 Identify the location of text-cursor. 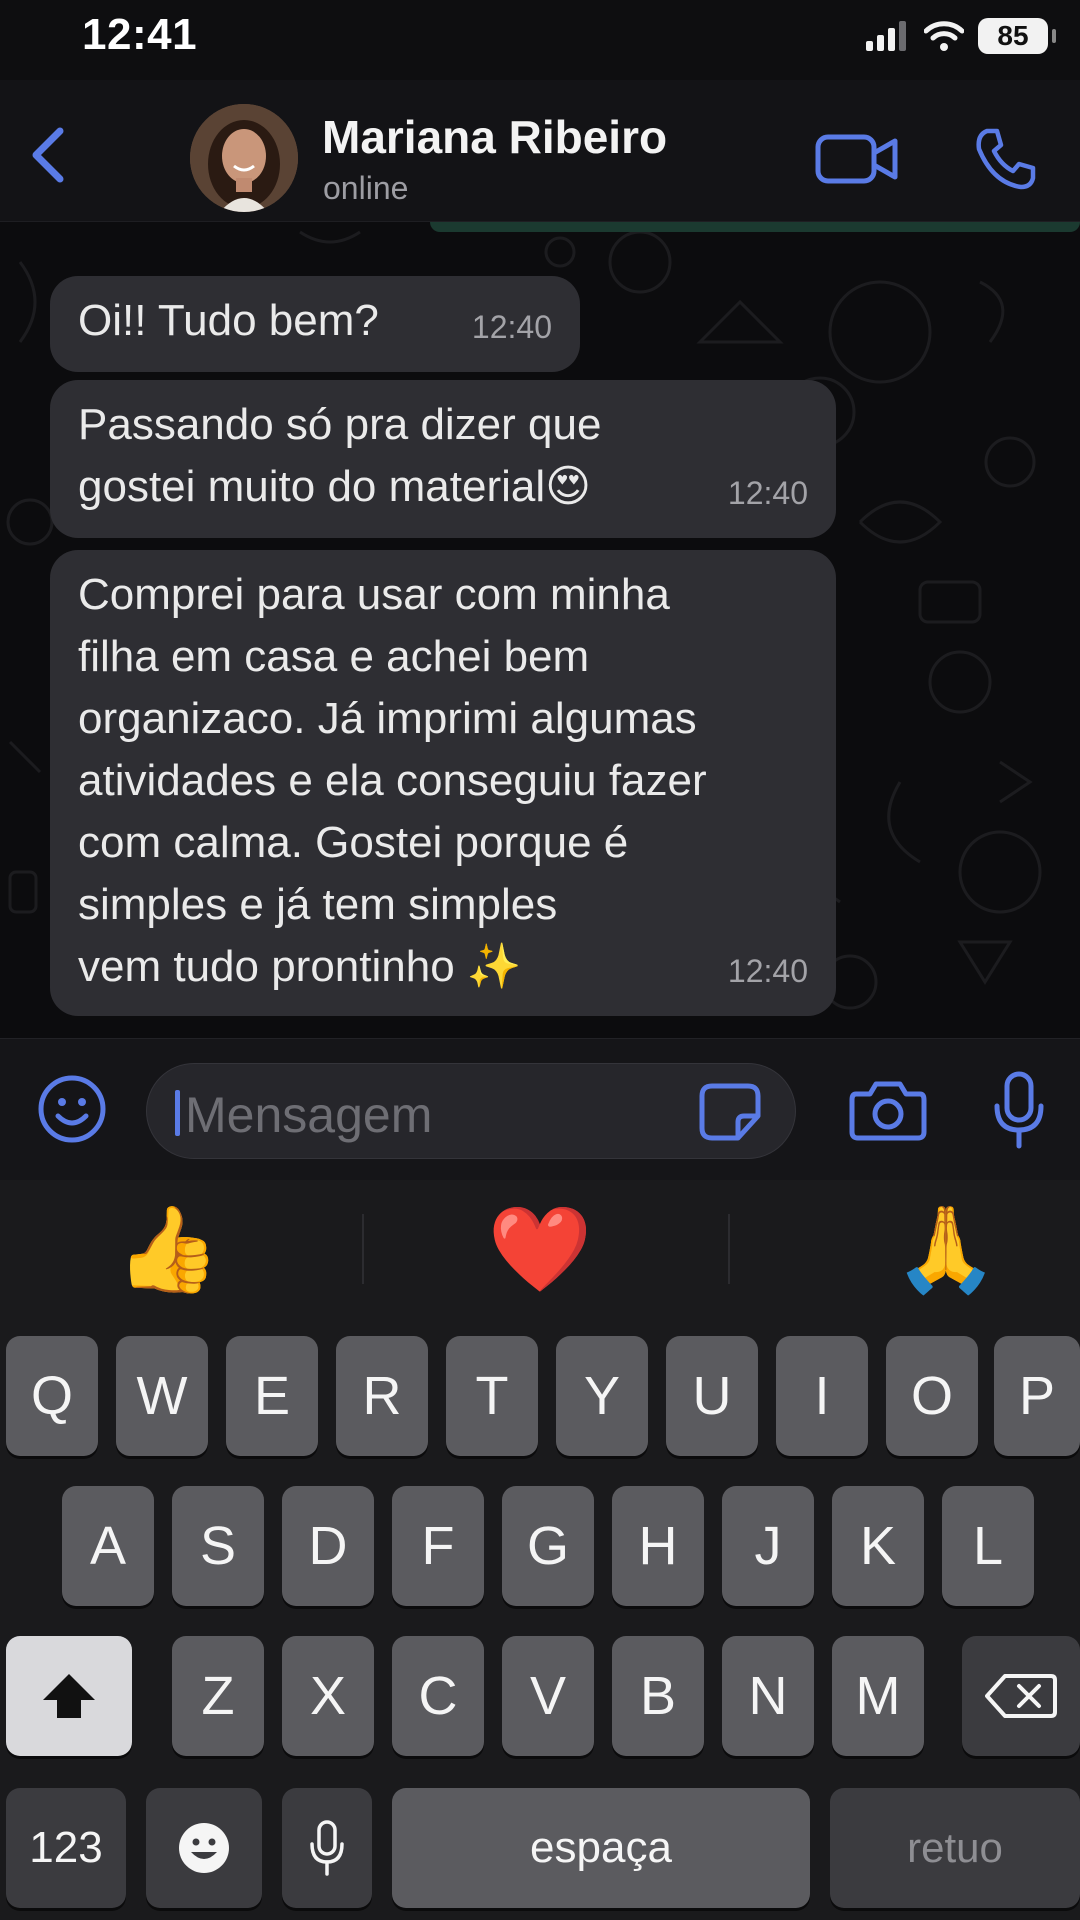
(177, 1113).